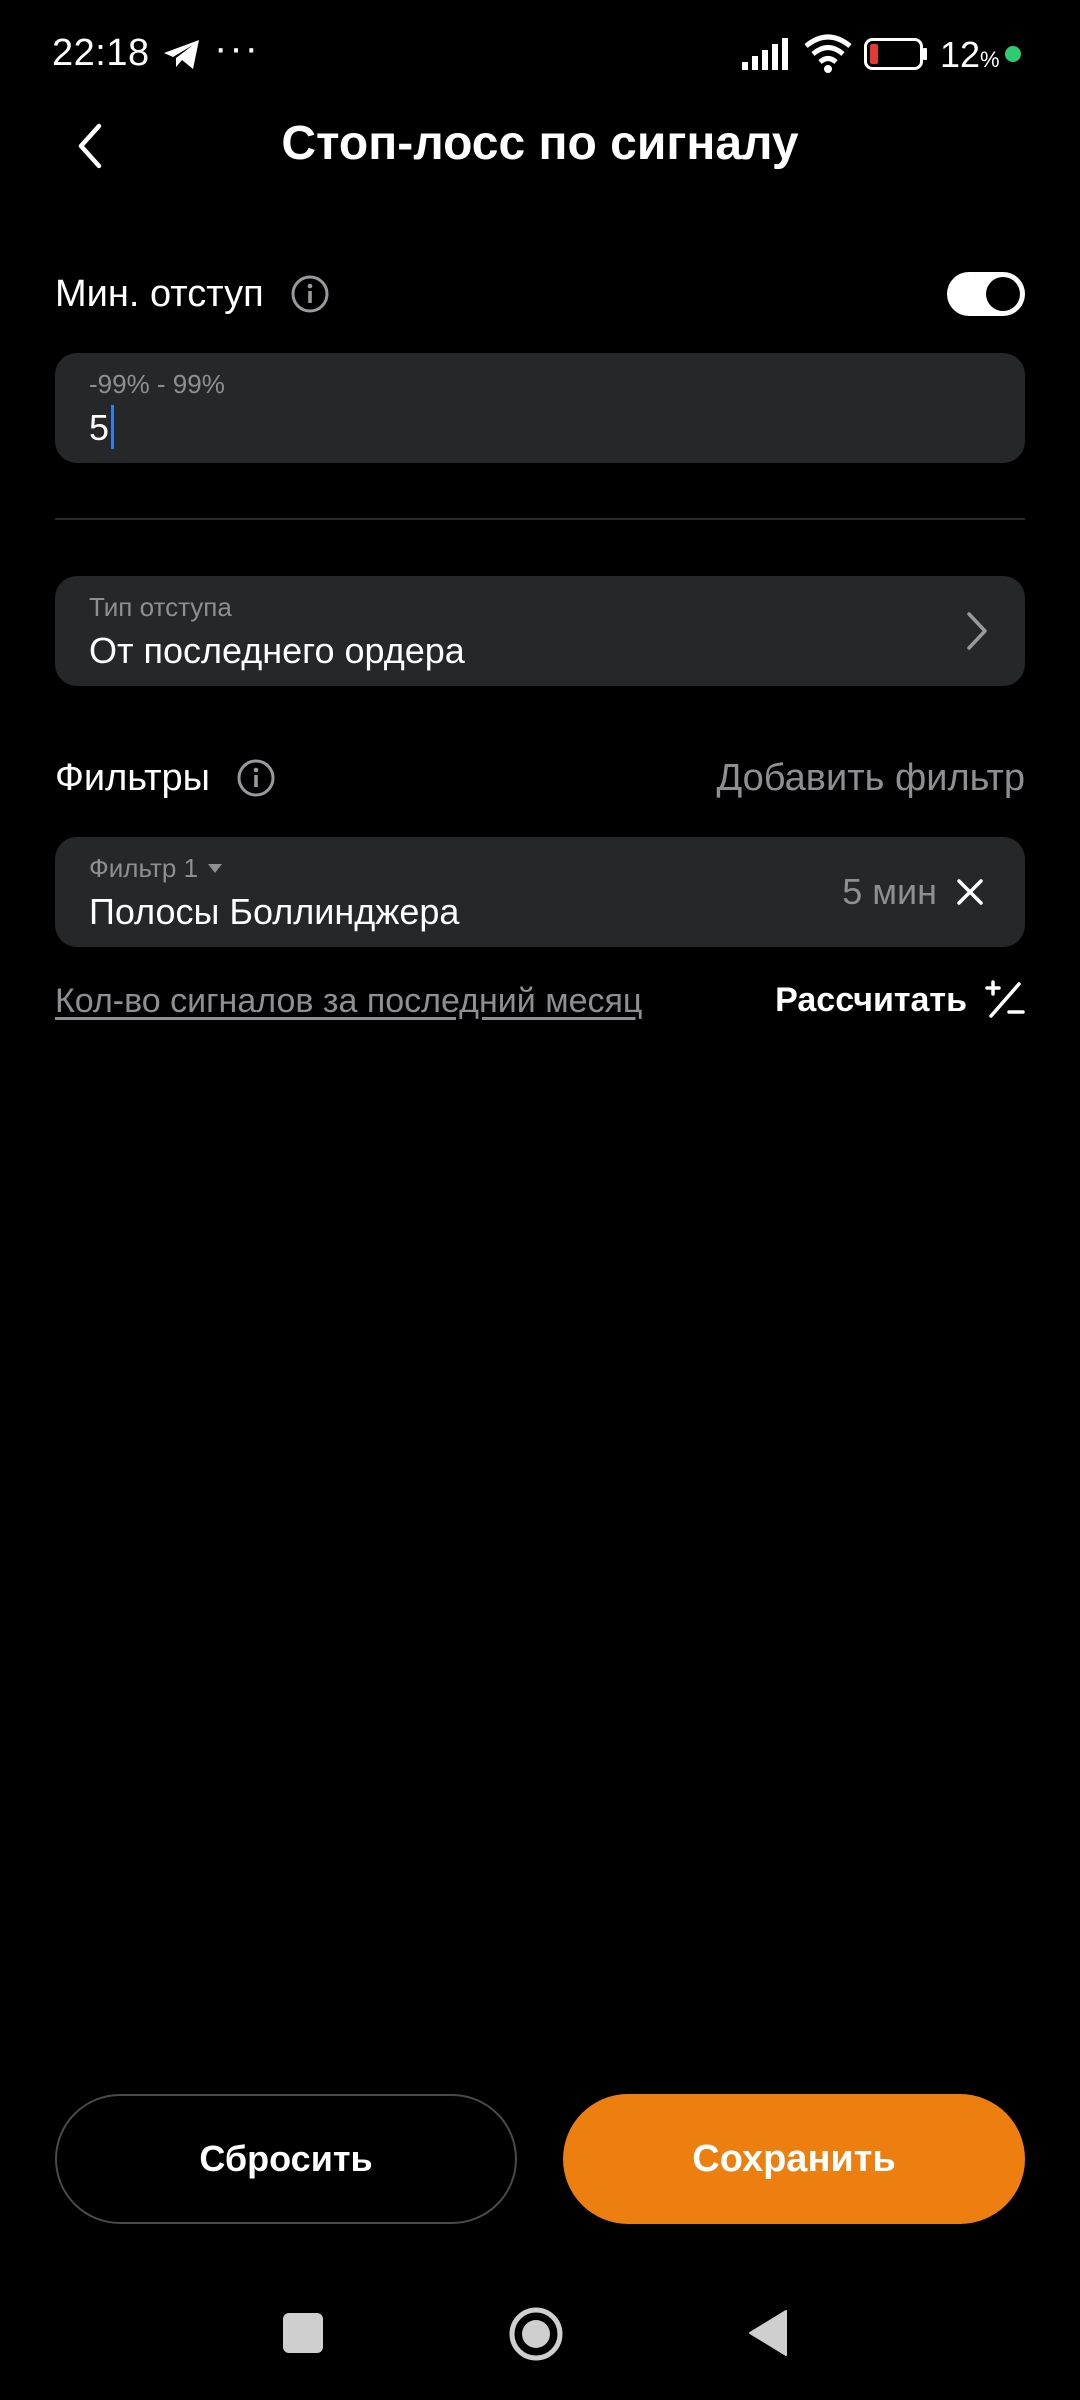 The width and height of the screenshot is (1080, 2400). Describe the element at coordinates (540, 408) in the screenshot. I see `min-offset-input: -99% - 99% 5` at that location.